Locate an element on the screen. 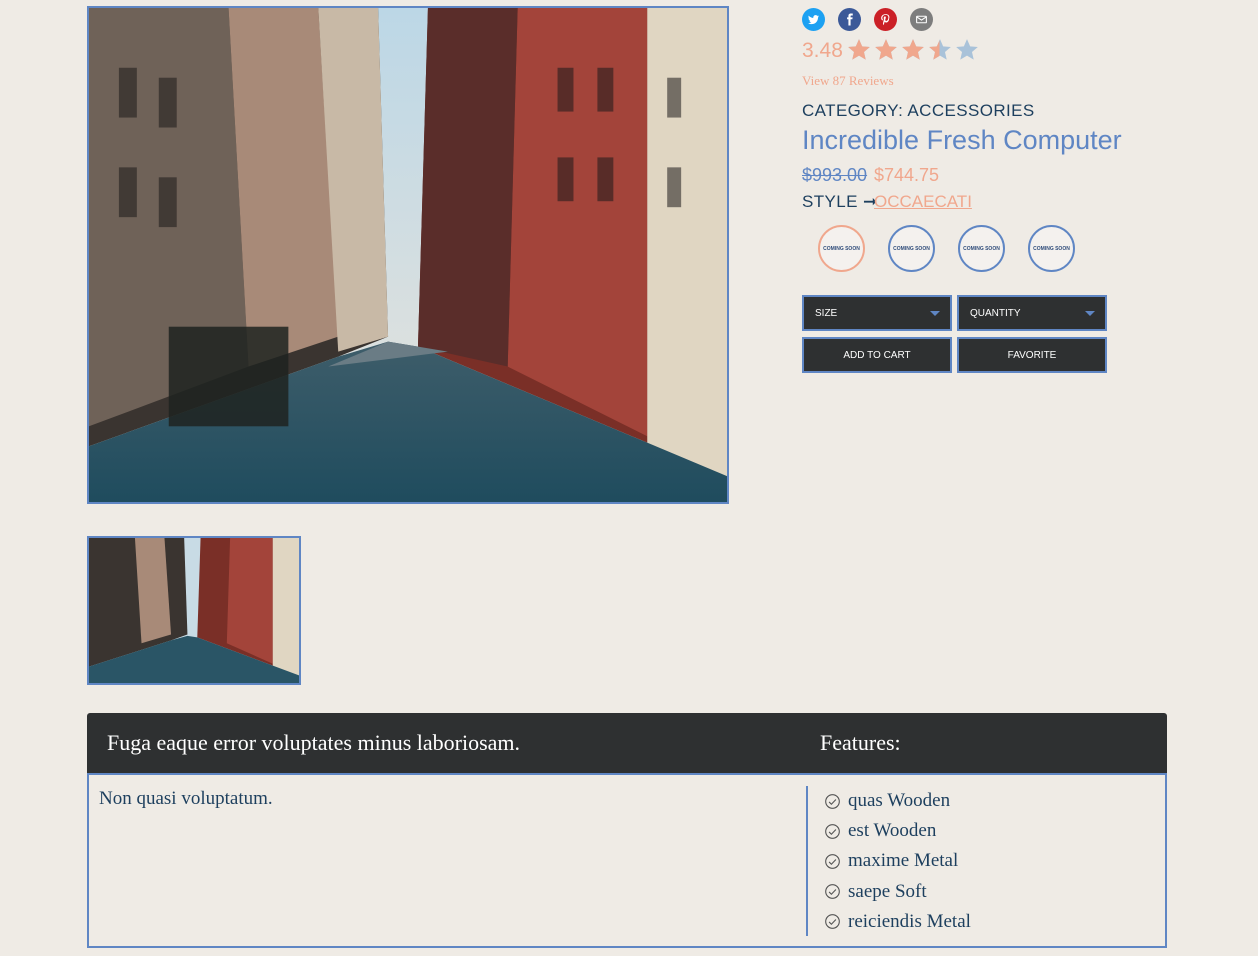  rating-value: 3.48 is located at coordinates (822, 50).